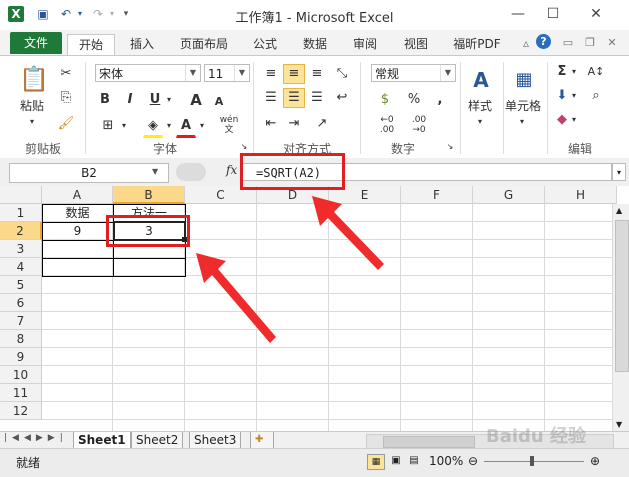 Image resolution: width=629 pixels, height=477 pixels. Describe the element at coordinates (102, 440) in the screenshot. I see `sheet-tab-1: Sheet1` at that location.